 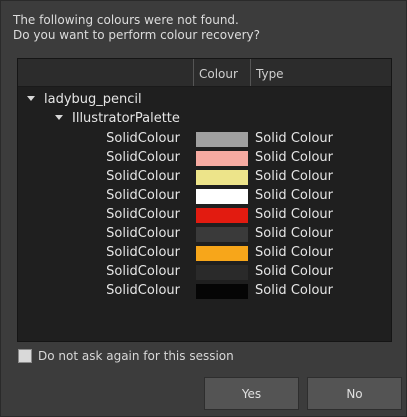 I want to click on tree-header: Colour Type, so click(x=204, y=73).